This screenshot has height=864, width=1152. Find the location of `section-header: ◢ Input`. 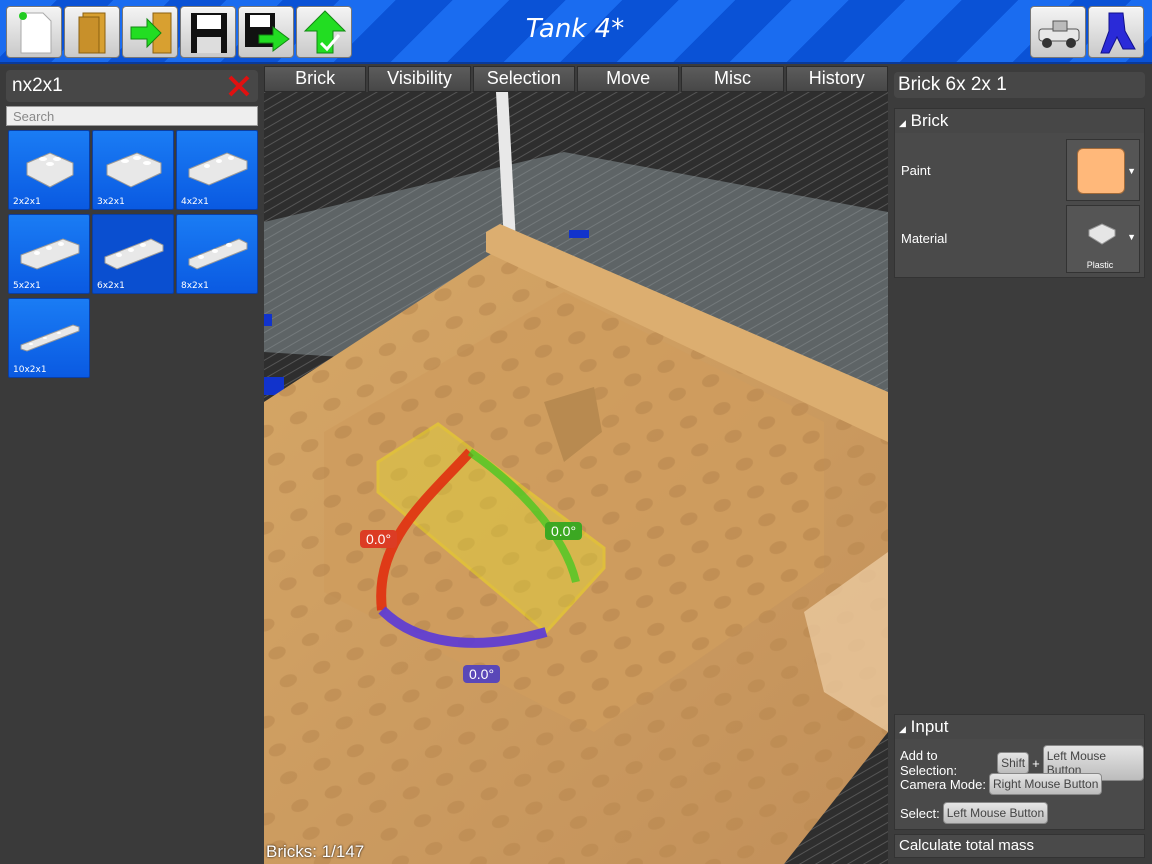

section-header: ◢ Input is located at coordinates (1019, 727).